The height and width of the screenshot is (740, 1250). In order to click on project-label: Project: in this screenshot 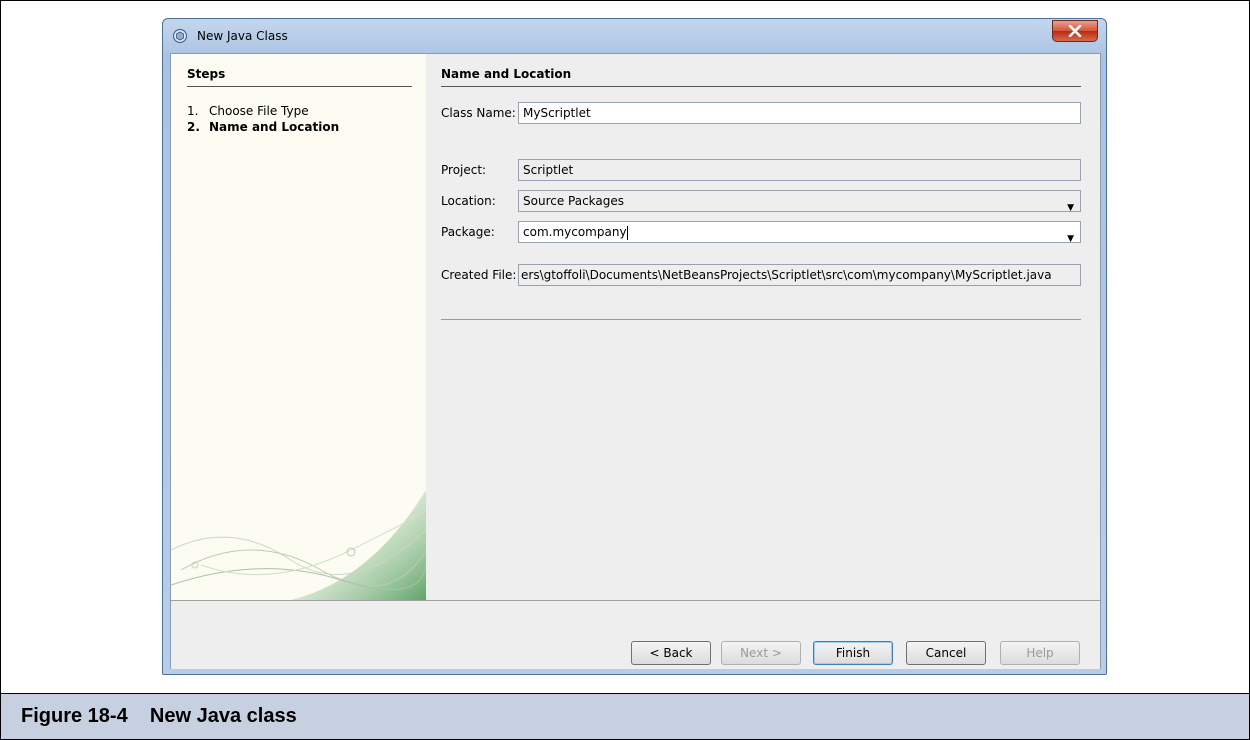, I will do `click(464, 170)`.